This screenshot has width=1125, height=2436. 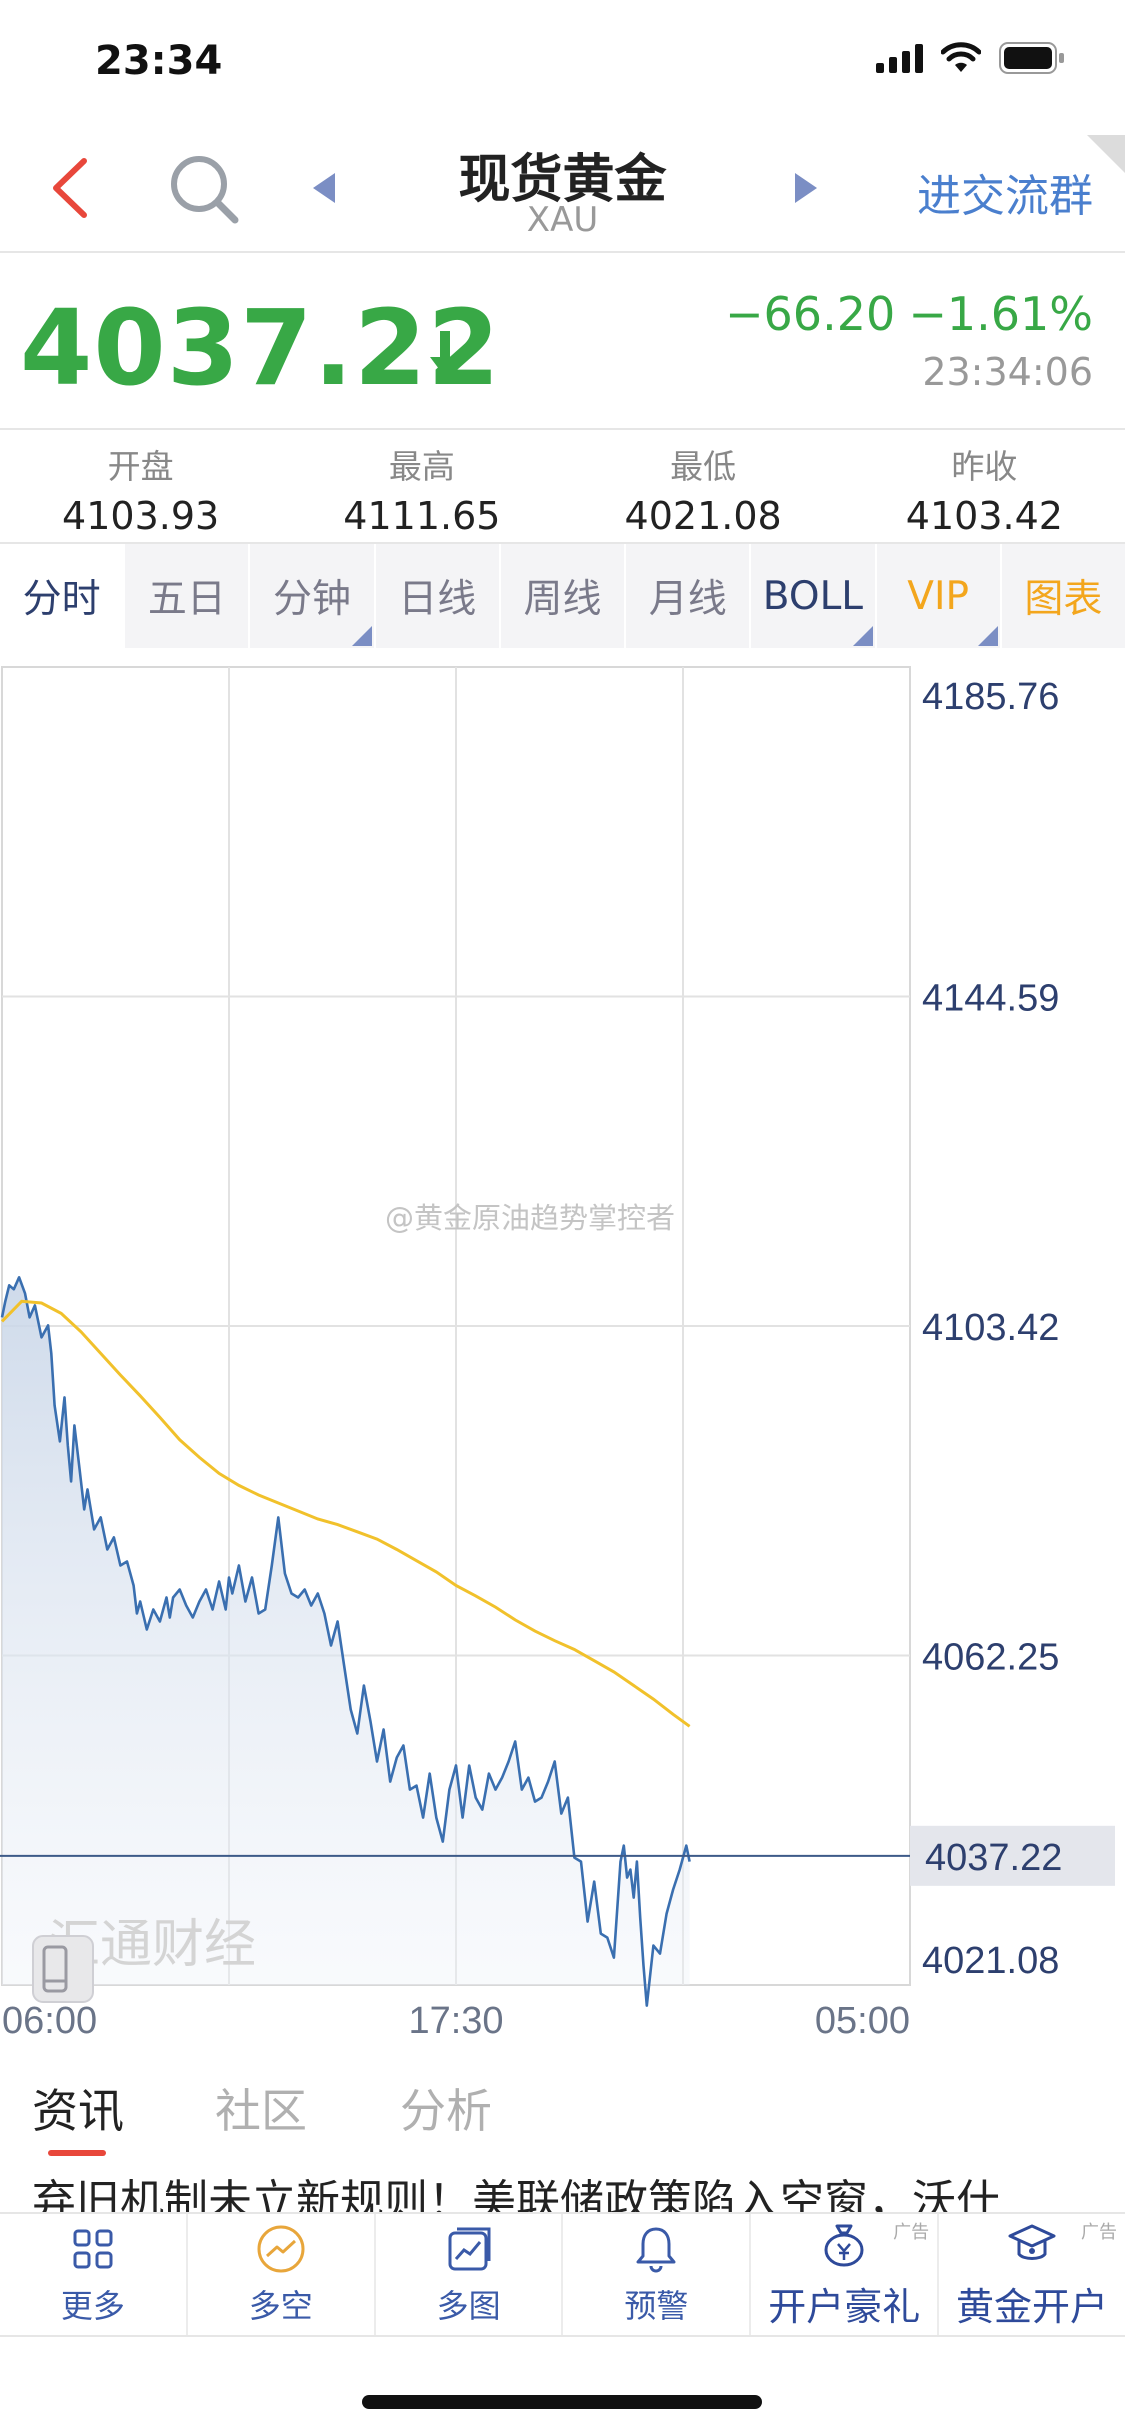 What do you see at coordinates (689, 596) in the screenshot?
I see `tab-monthly: 月线` at bounding box center [689, 596].